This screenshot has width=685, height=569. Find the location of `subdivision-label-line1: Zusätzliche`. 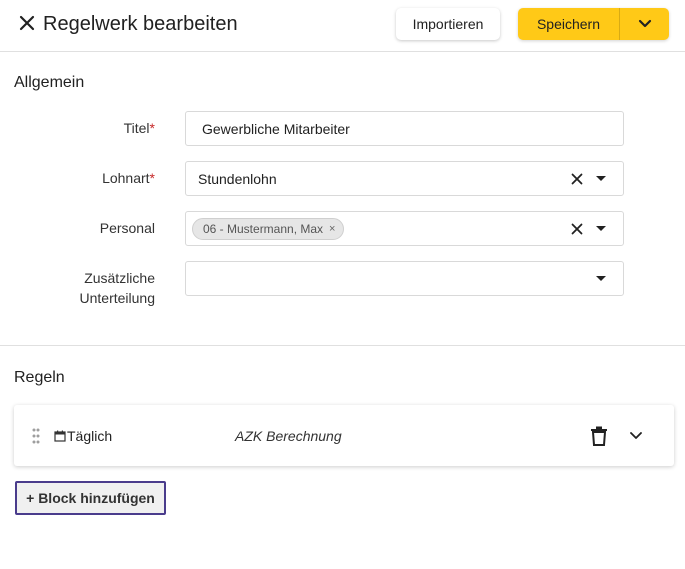

subdivision-label-line1: Zusätzliche is located at coordinates (119, 278).